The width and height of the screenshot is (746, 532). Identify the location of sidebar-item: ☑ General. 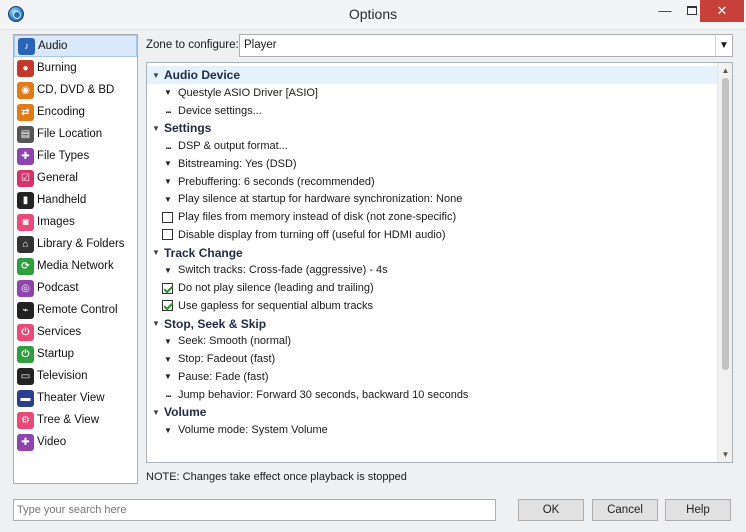
(75, 178).